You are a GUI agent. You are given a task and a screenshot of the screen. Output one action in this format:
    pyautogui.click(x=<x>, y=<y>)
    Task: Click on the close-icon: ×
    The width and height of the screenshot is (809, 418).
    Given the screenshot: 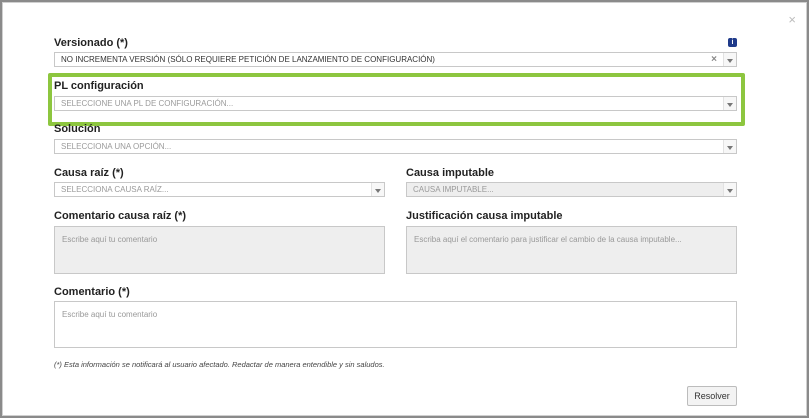 What is the action you would take?
    pyautogui.click(x=792, y=19)
    